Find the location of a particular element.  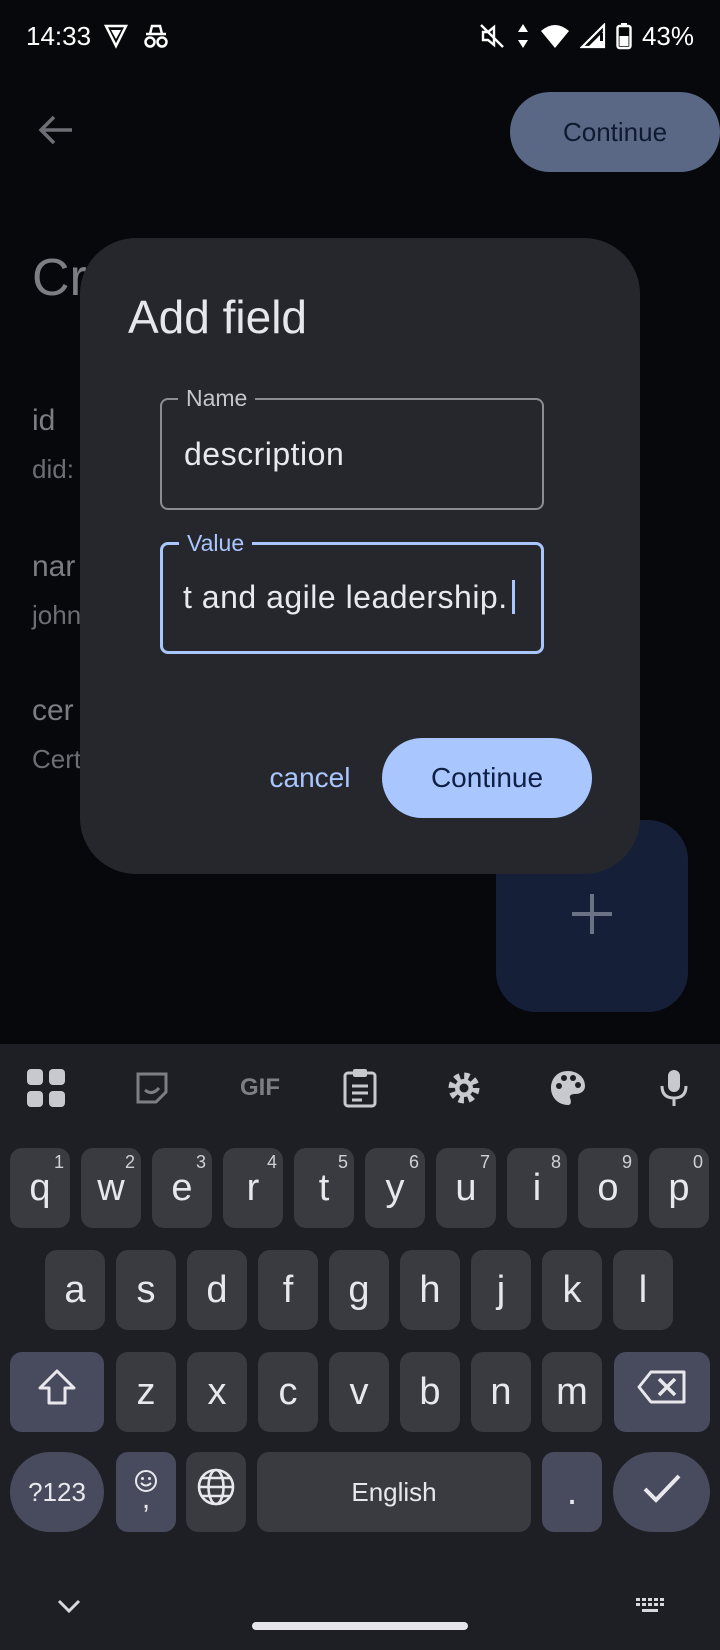

key-h-label: h is located at coordinates (430, 1289).